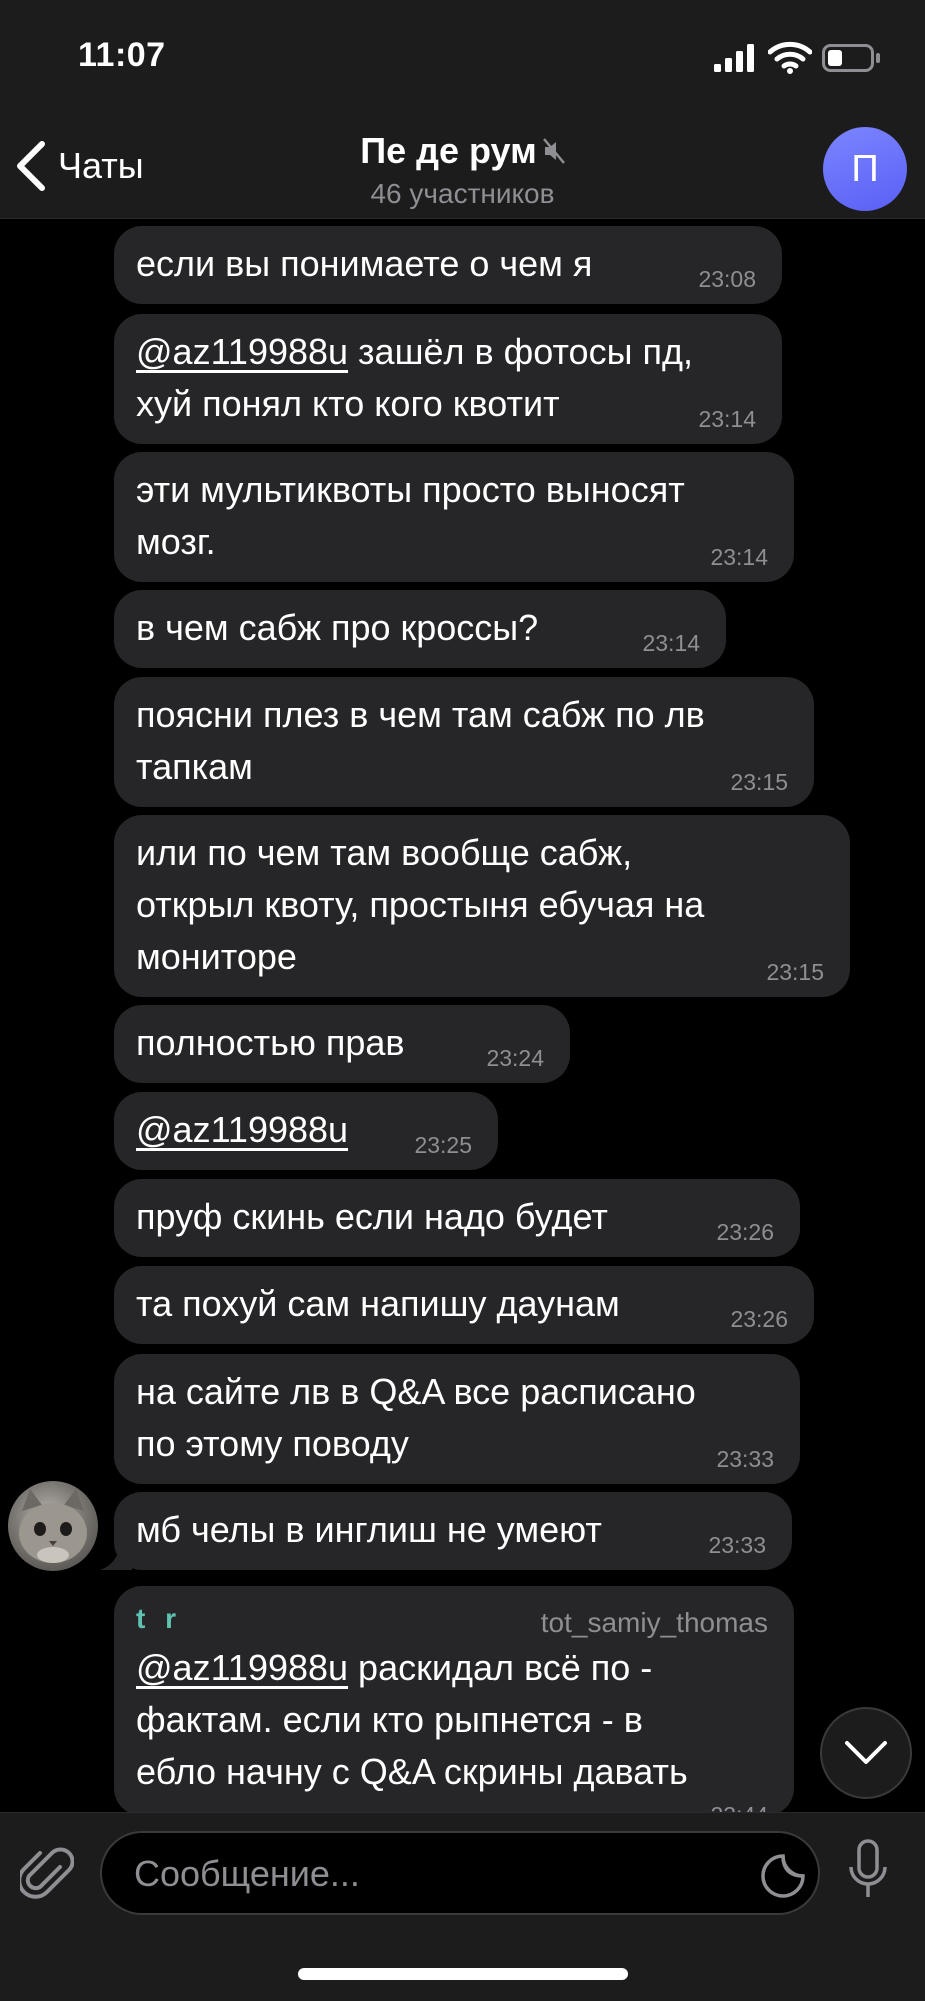  Describe the element at coordinates (553, 151) in the screenshot. I see `muted-speaker-icon` at that location.